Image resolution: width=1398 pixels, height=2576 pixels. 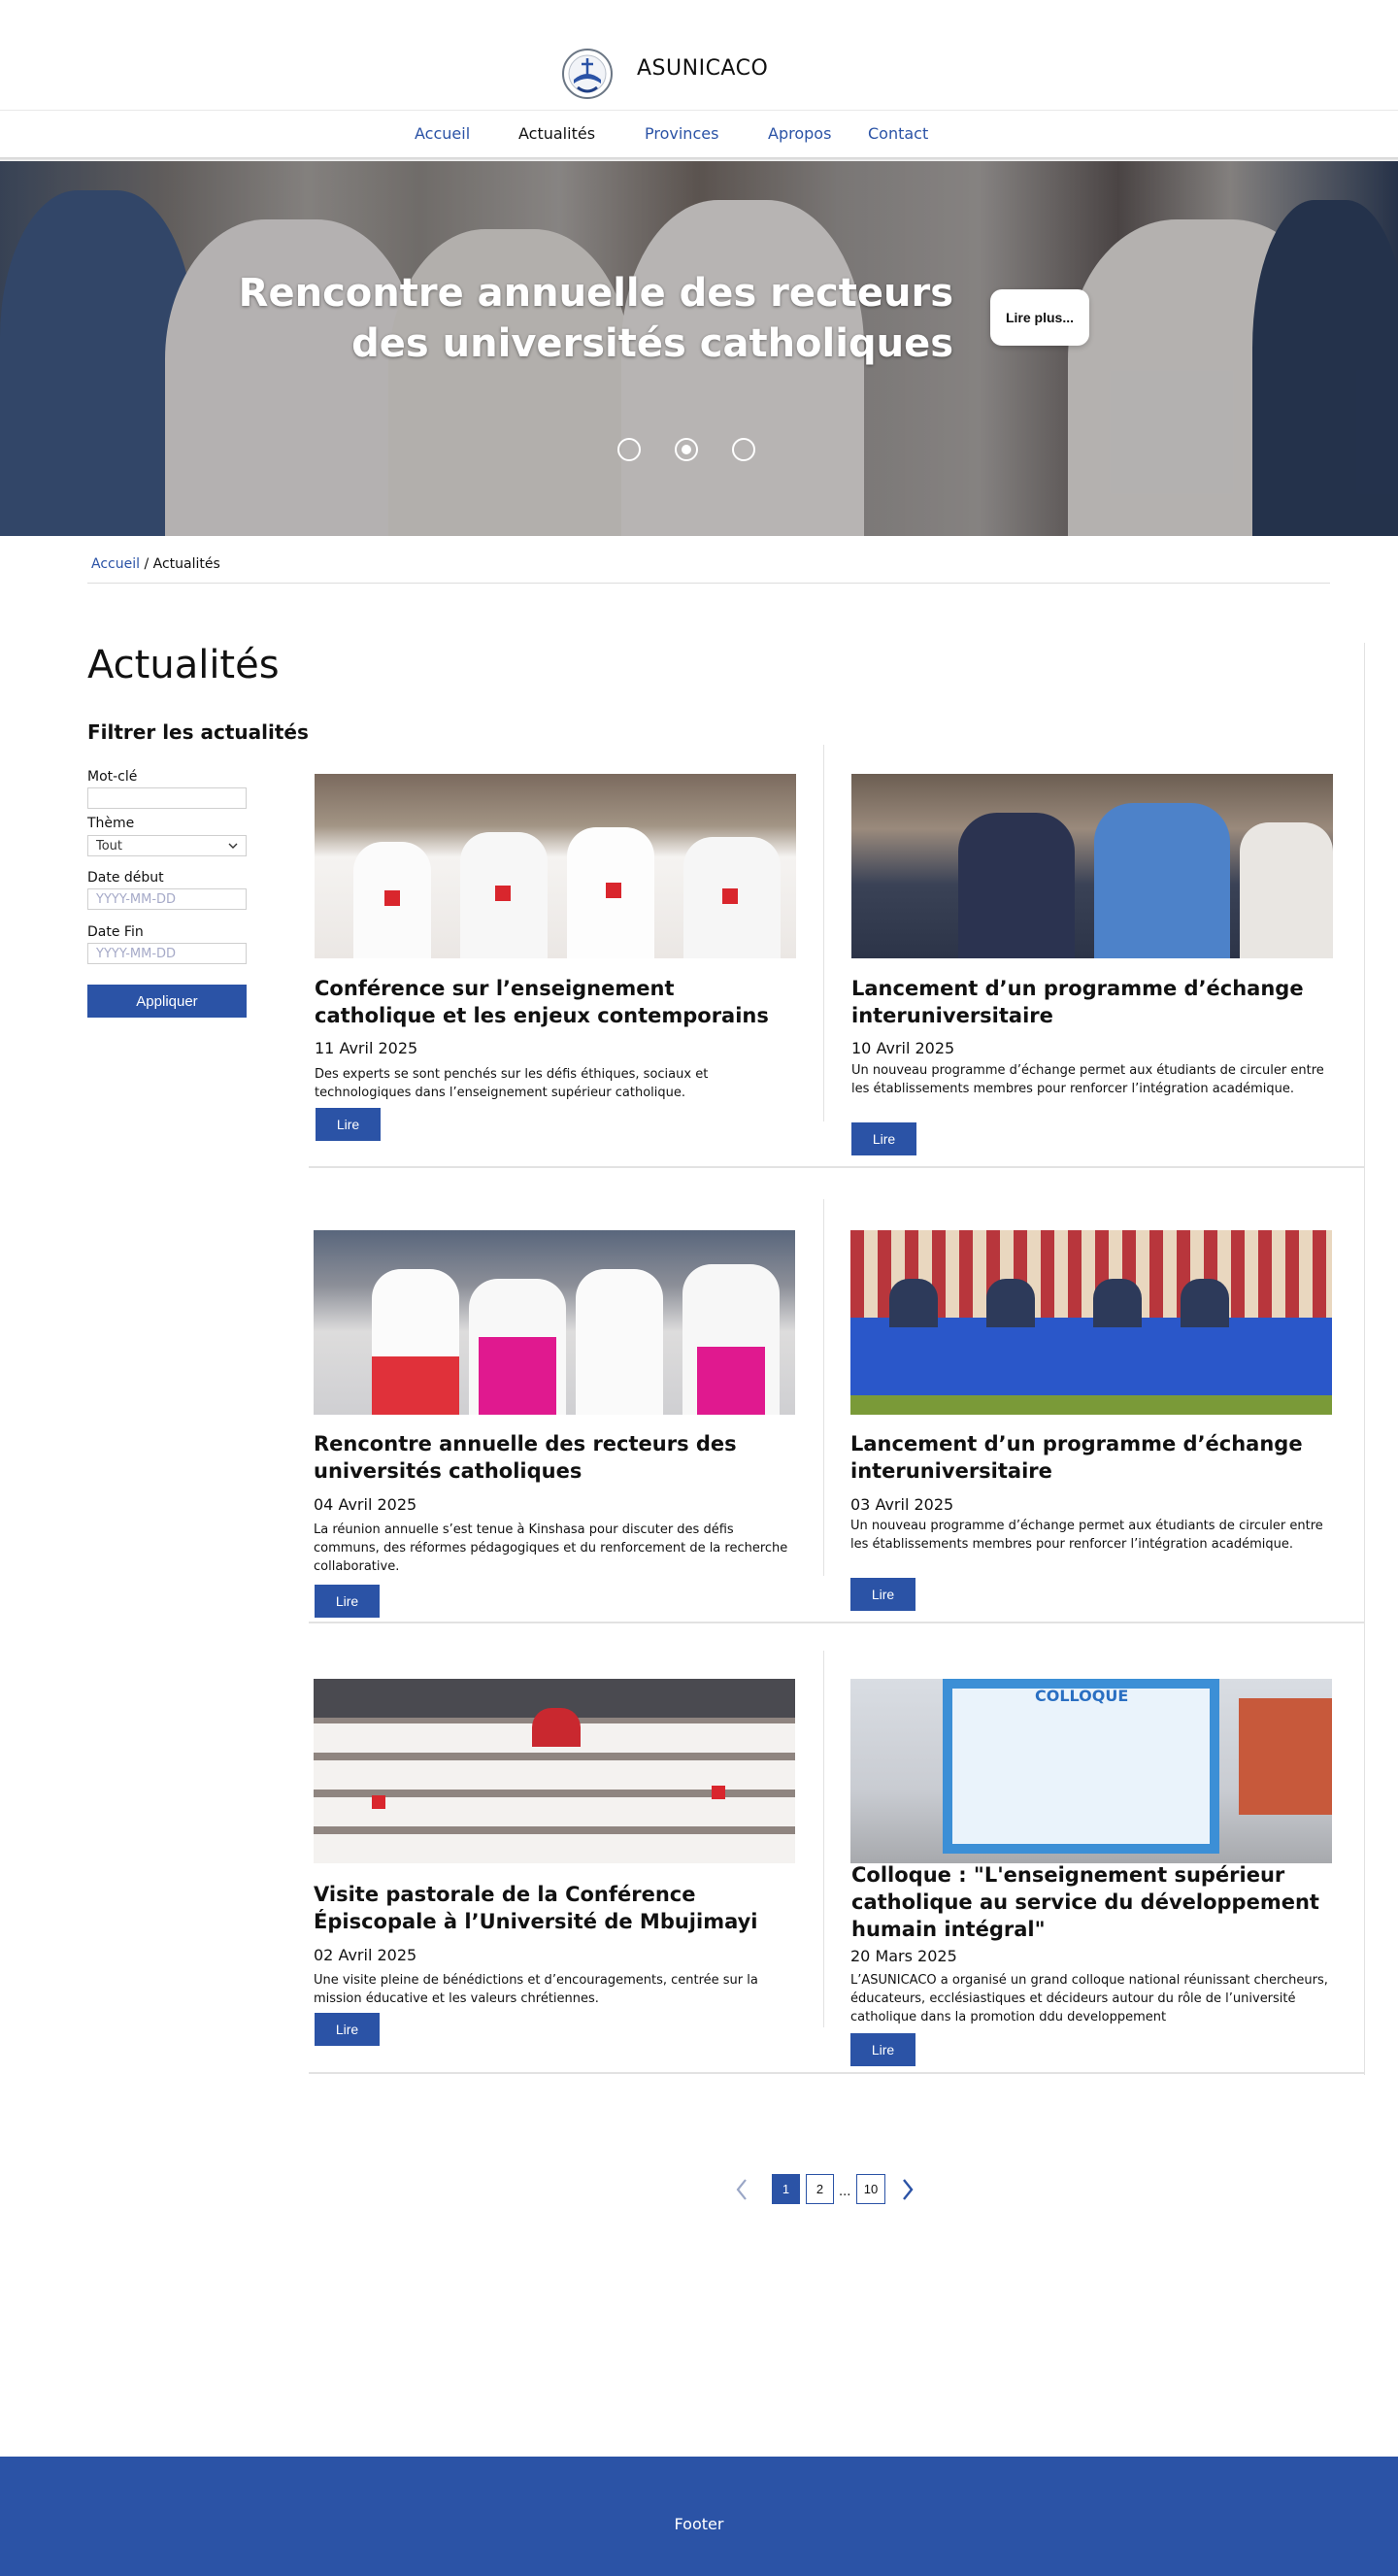 What do you see at coordinates (681, 133) in the screenshot?
I see `nav-item-provinces: Provinces` at bounding box center [681, 133].